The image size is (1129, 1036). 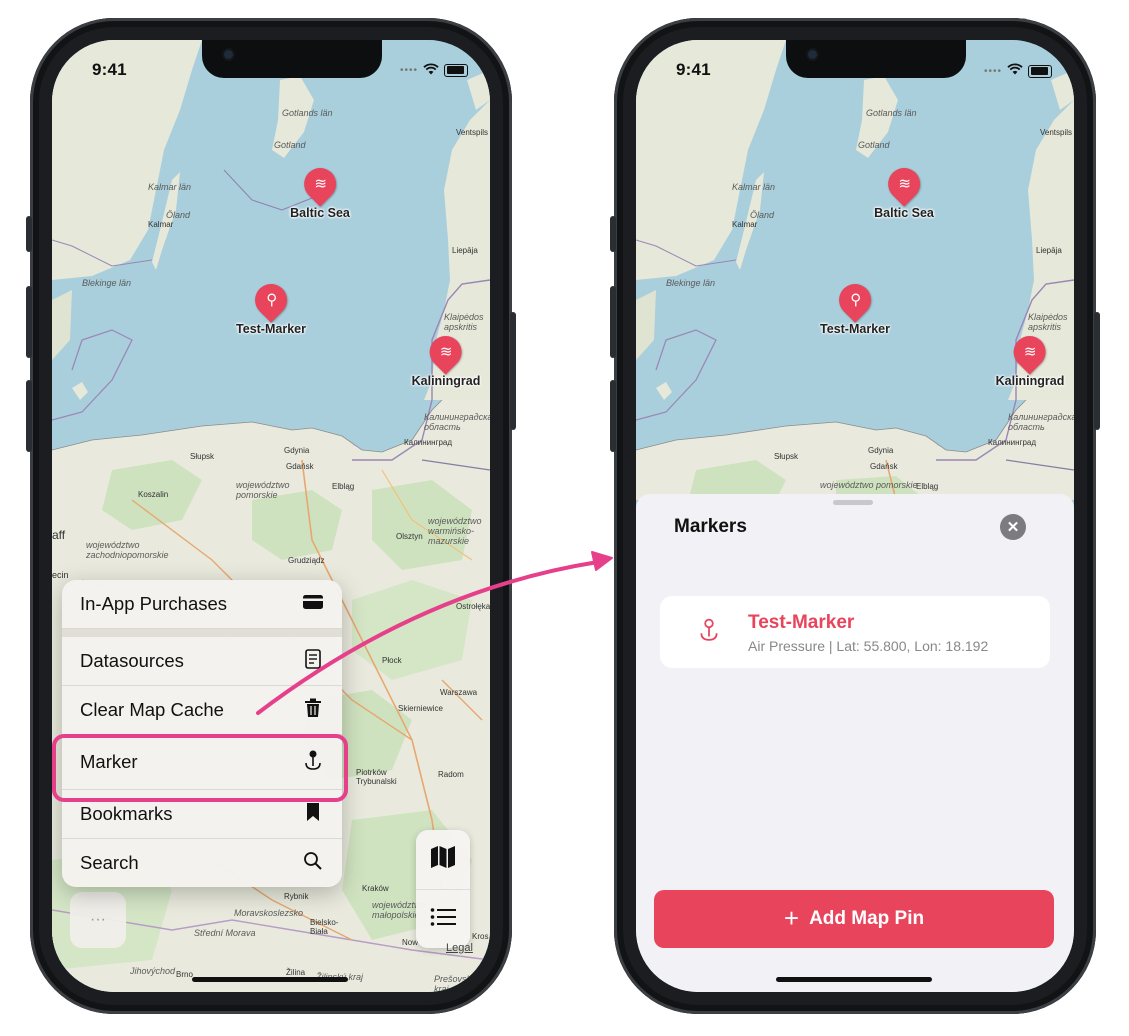 I want to click on document-icon, so click(x=313, y=661).